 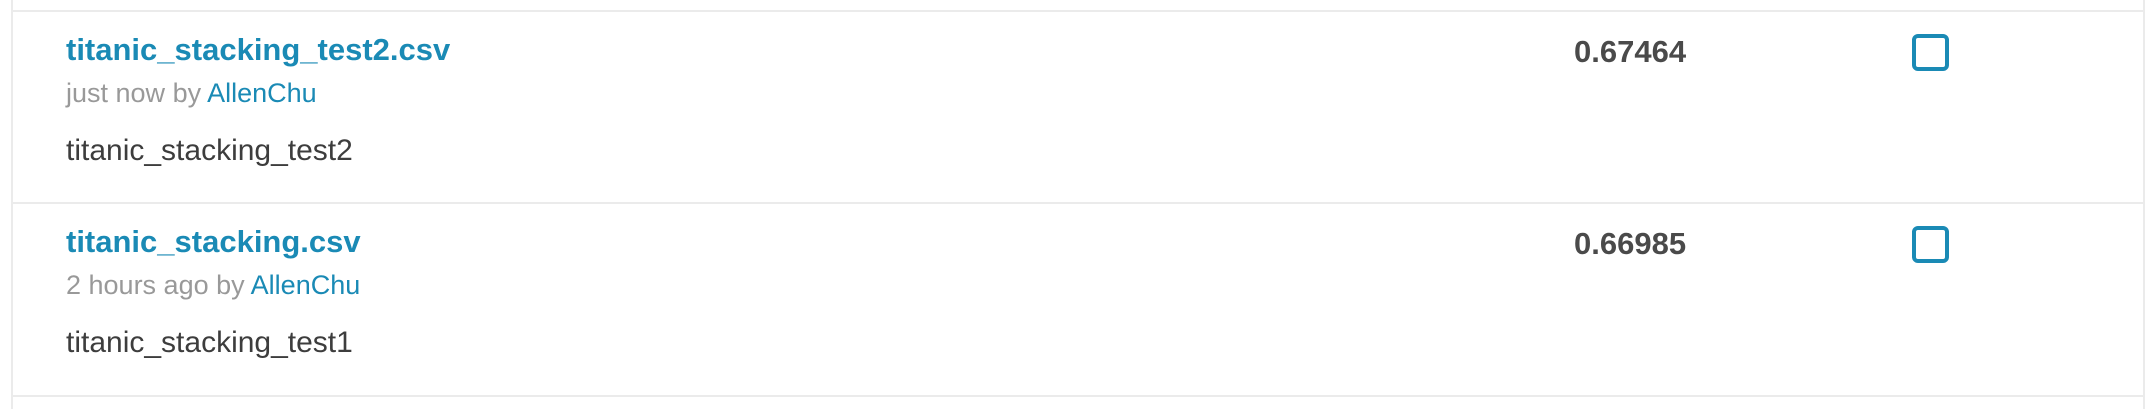 What do you see at coordinates (209, 150) in the screenshot?
I see `submission-description: titanic_stacking_test2` at bounding box center [209, 150].